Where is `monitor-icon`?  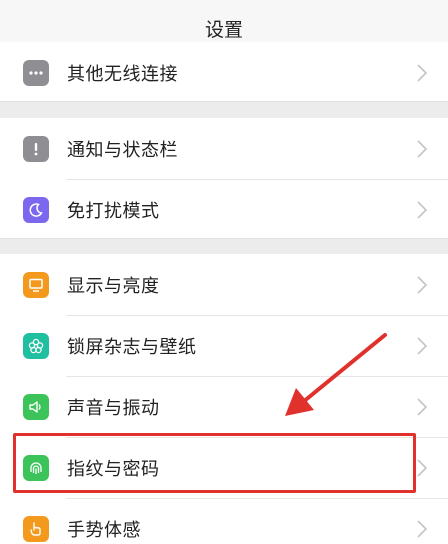
monitor-icon is located at coordinates (36, 284).